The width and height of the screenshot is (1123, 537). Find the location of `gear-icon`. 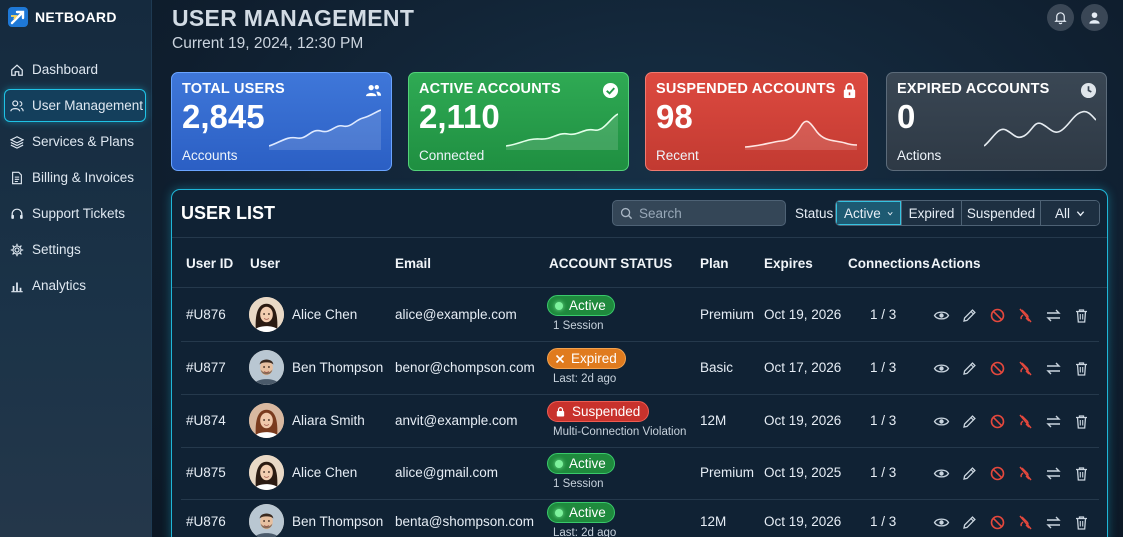

gear-icon is located at coordinates (17, 250).